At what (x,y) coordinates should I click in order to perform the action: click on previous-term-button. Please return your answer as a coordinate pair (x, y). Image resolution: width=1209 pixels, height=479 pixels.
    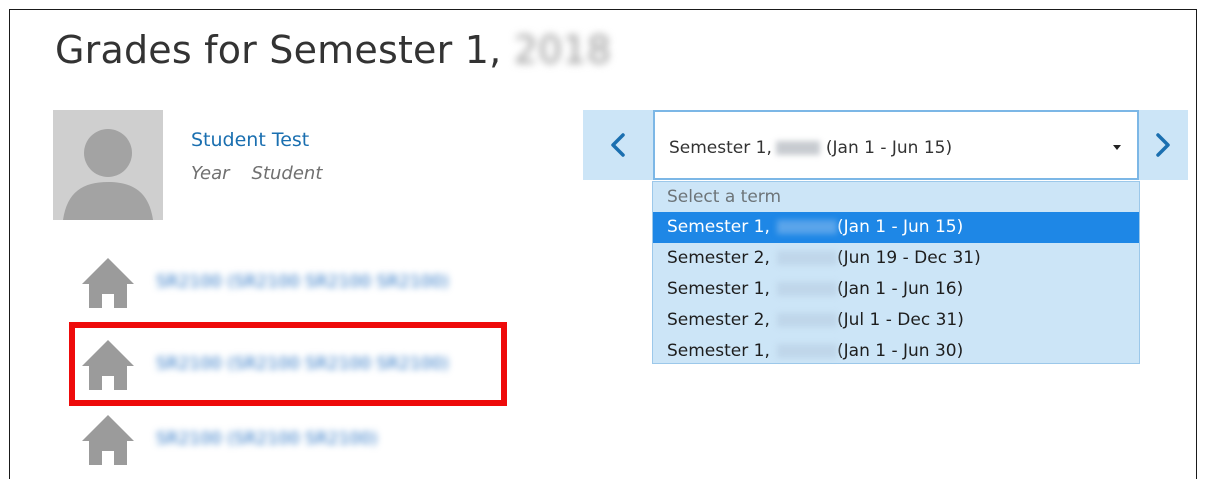
    Looking at the image, I should click on (618, 145).